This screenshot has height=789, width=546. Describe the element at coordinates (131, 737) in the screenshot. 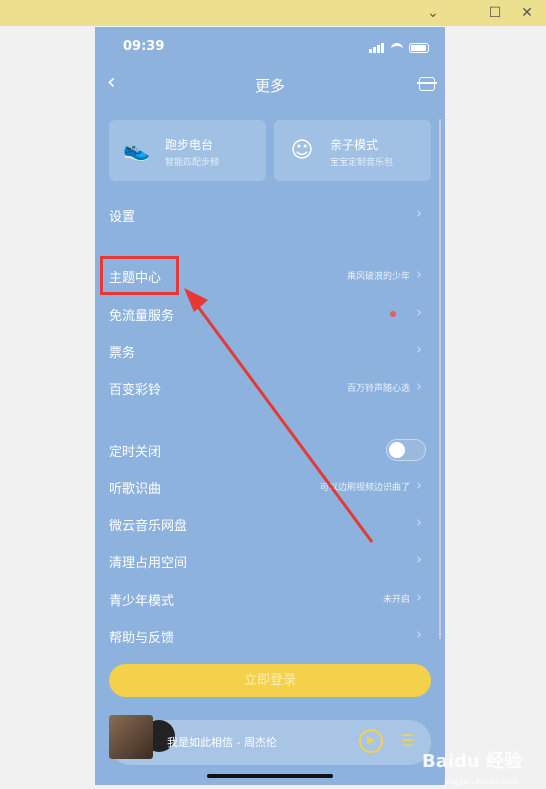

I see `album-cover` at that location.